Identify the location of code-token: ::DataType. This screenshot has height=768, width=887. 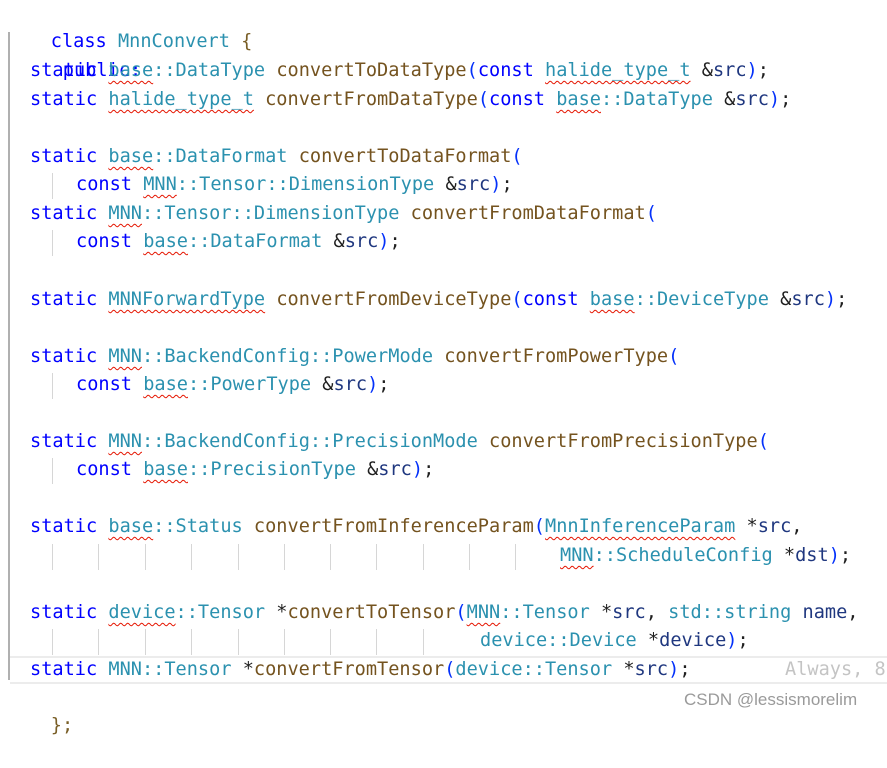
(656, 99).